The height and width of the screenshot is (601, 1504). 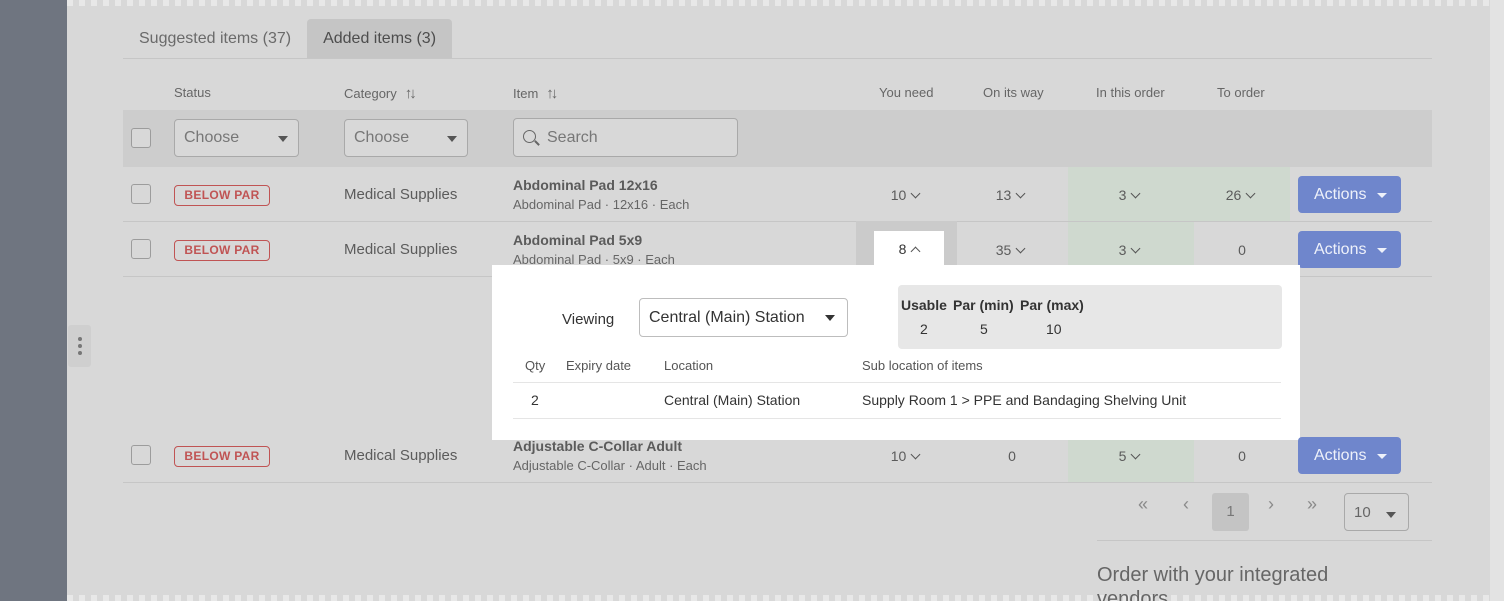 I want to click on in-this-order-dropdown: 5, so click(x=1129, y=456).